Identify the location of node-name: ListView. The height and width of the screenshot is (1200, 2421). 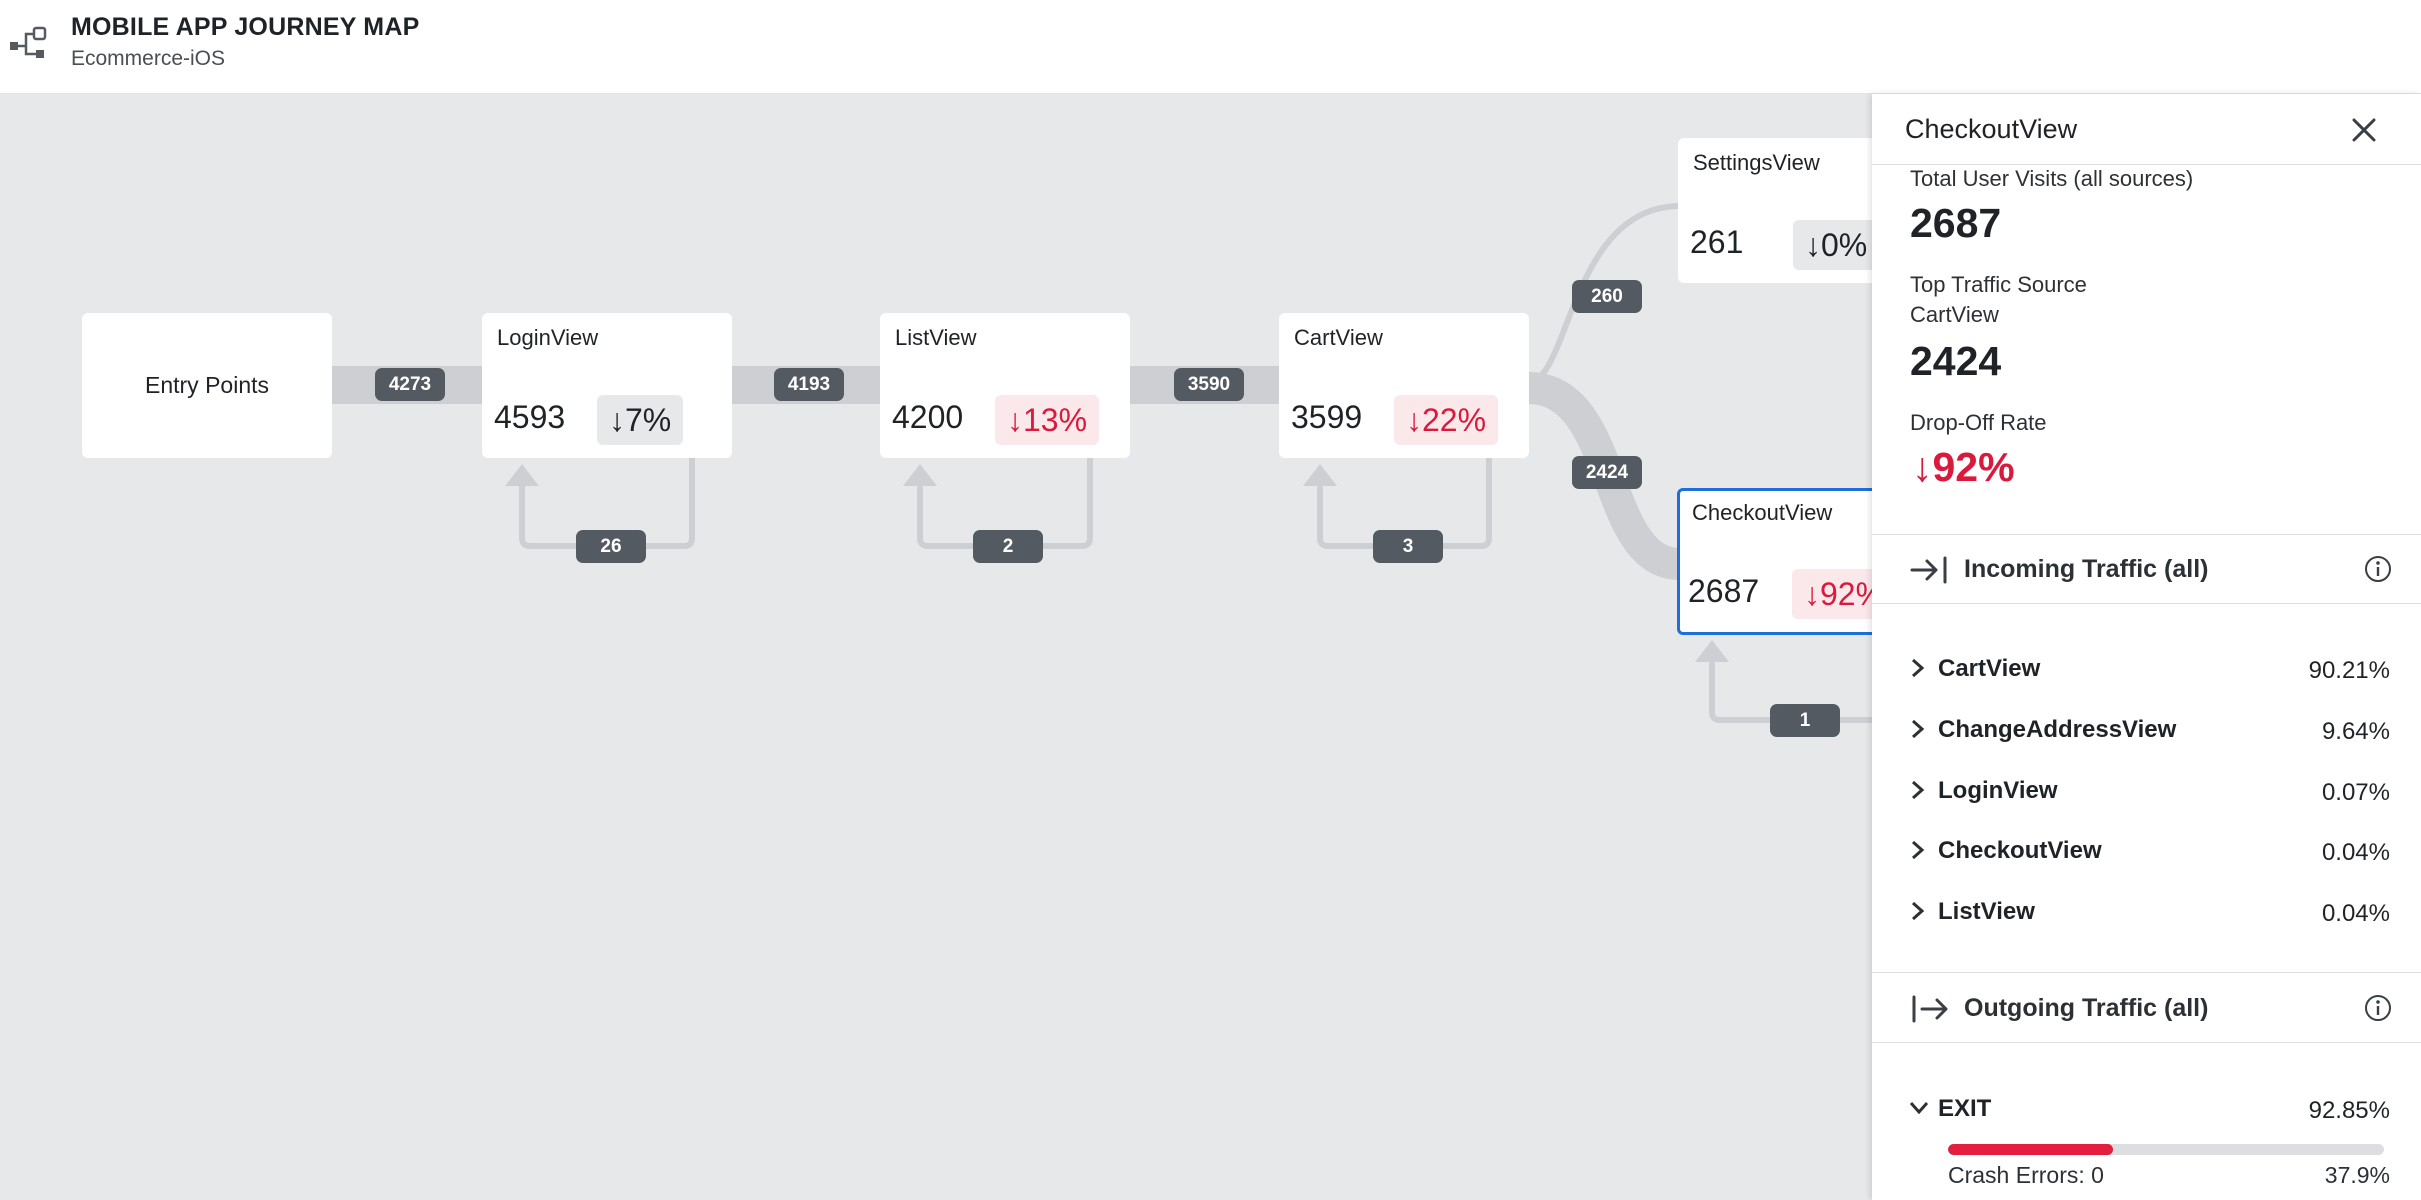
(936, 337).